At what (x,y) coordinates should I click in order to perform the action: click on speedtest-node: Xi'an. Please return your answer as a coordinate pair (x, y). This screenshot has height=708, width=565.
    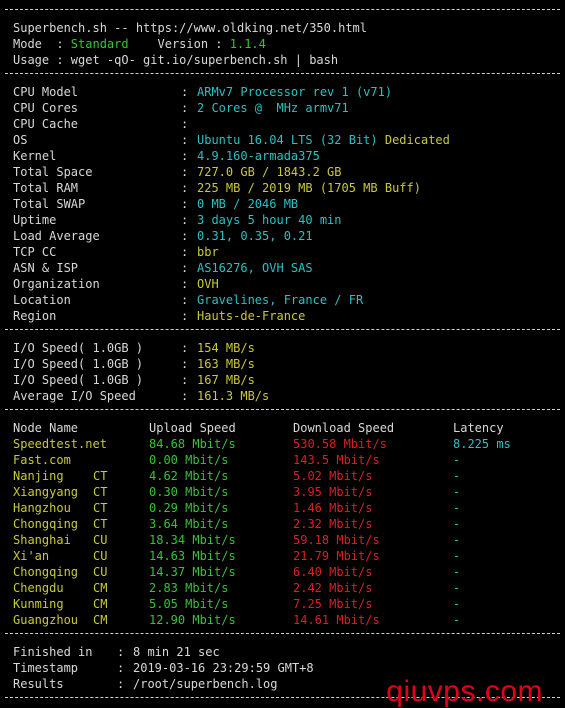
    Looking at the image, I should click on (31, 556).